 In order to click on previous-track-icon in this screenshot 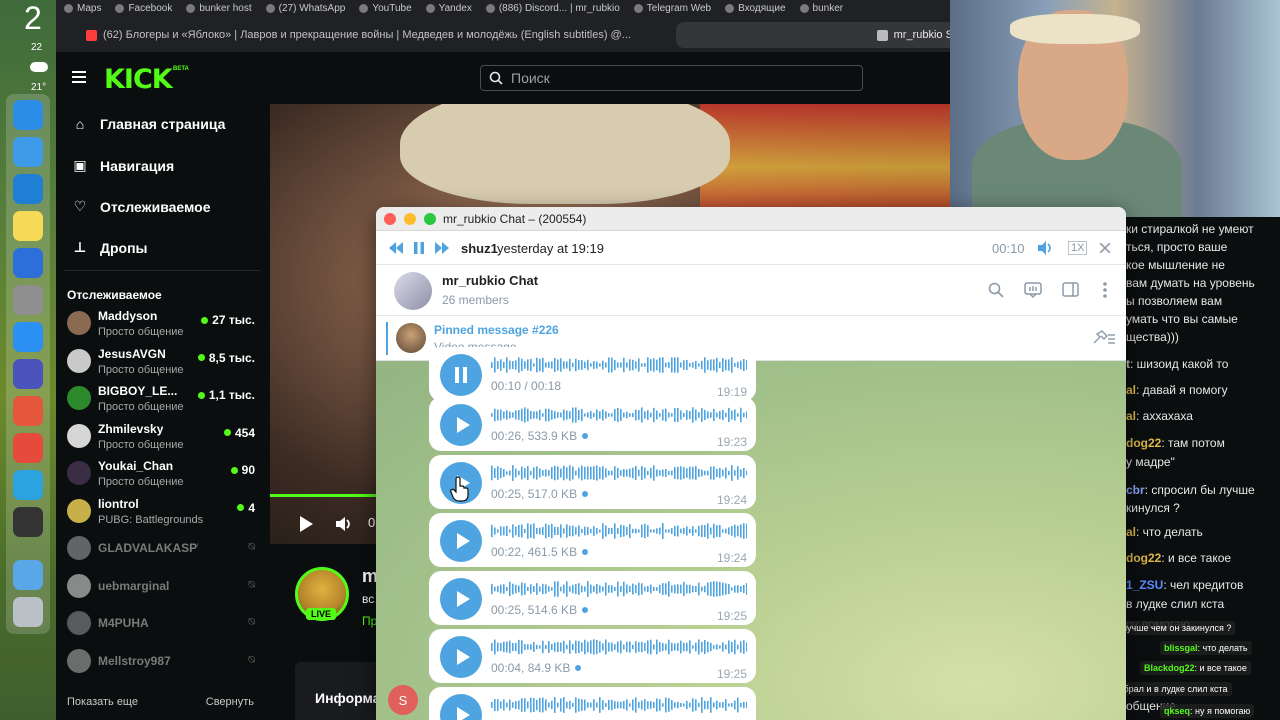, I will do `click(396, 248)`.